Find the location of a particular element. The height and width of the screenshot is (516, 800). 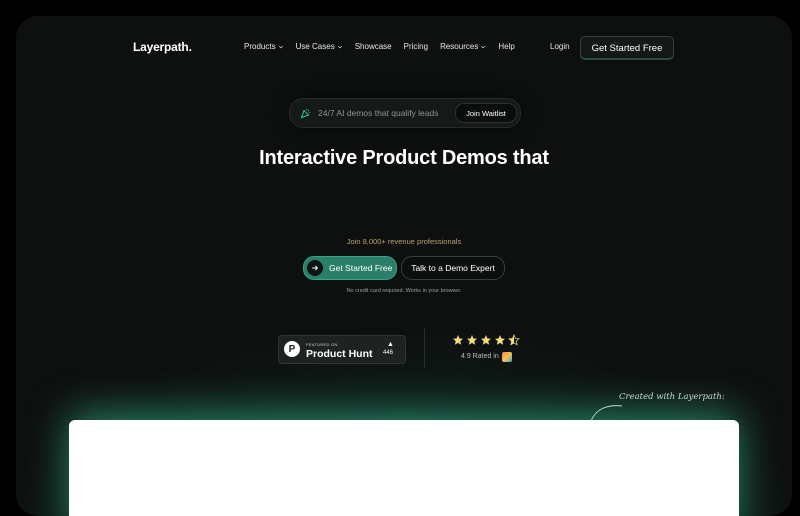

rating-platform-icon is located at coordinates (507, 357).